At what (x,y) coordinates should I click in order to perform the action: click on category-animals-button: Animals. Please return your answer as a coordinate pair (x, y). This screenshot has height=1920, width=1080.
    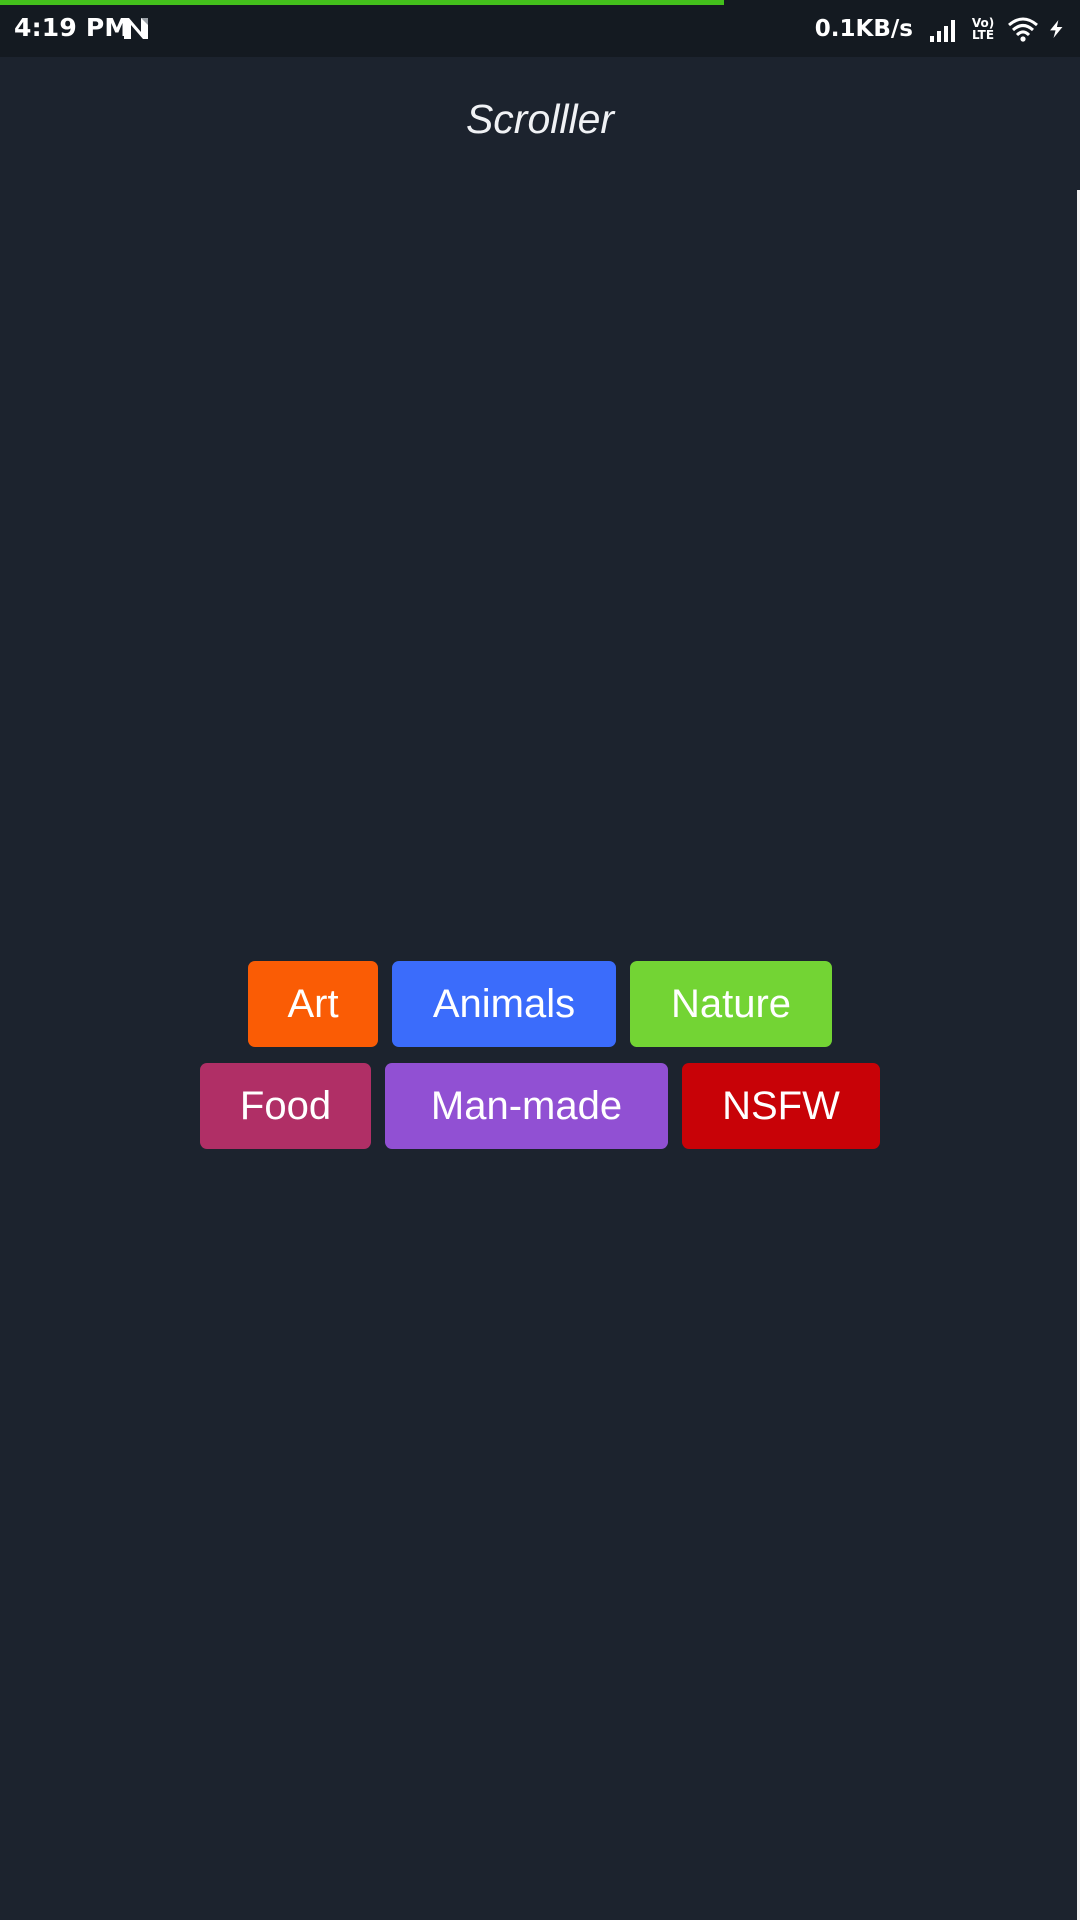
    Looking at the image, I should click on (504, 1004).